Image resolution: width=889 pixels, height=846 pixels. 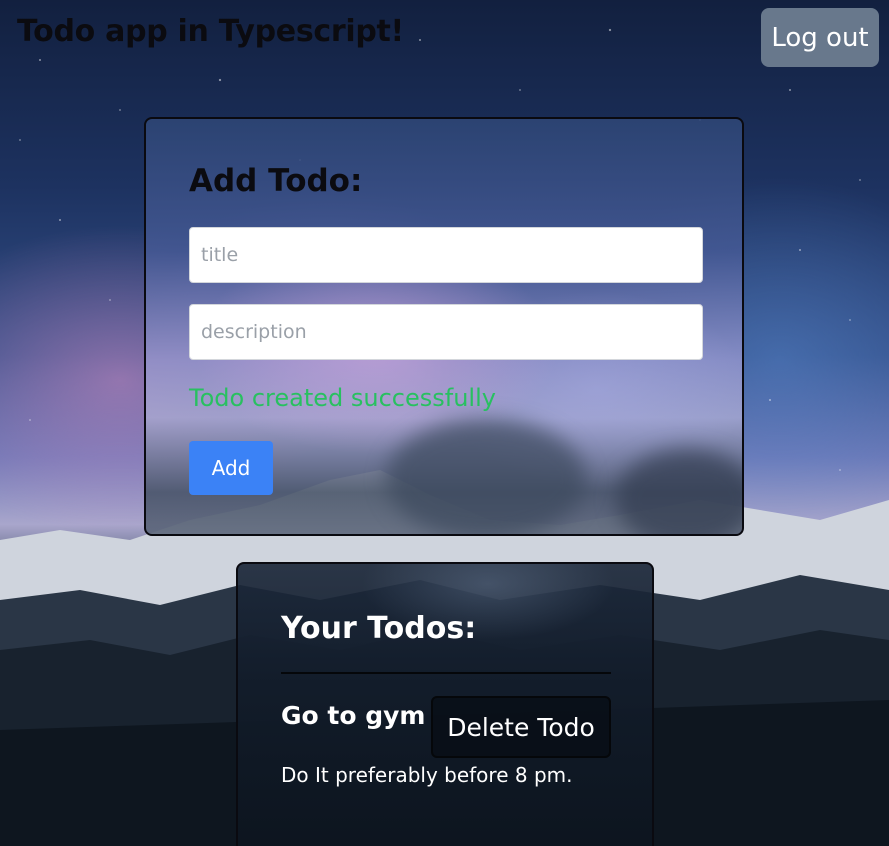 What do you see at coordinates (210, 31) in the screenshot?
I see `app-title: Todo app in Typescript!` at bounding box center [210, 31].